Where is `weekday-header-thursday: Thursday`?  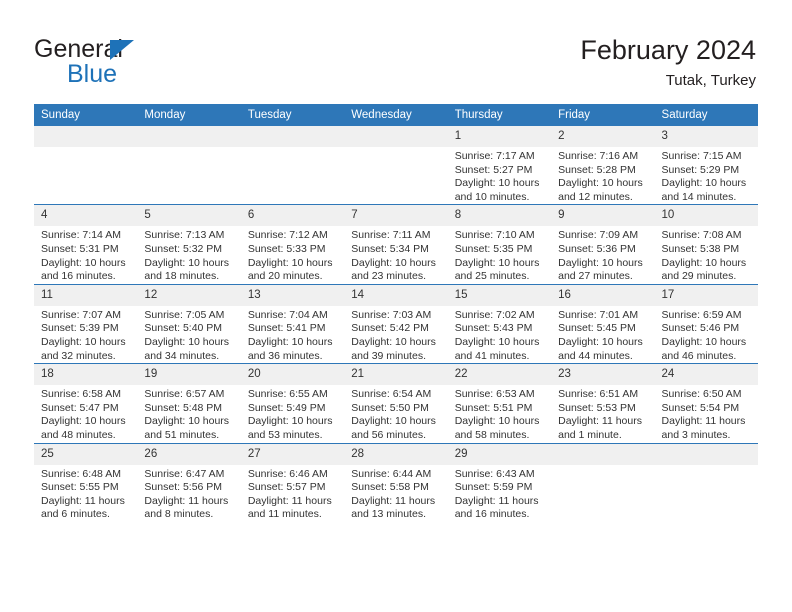 weekday-header-thursday: Thursday is located at coordinates (499, 115).